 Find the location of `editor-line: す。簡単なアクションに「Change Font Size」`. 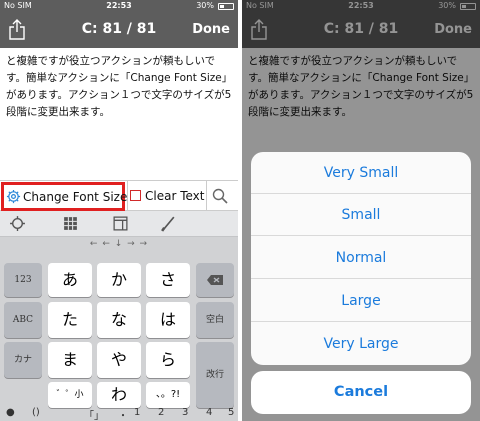

editor-line: す。簡単なアクションに「Change Font Size」 is located at coordinates (119, 78).